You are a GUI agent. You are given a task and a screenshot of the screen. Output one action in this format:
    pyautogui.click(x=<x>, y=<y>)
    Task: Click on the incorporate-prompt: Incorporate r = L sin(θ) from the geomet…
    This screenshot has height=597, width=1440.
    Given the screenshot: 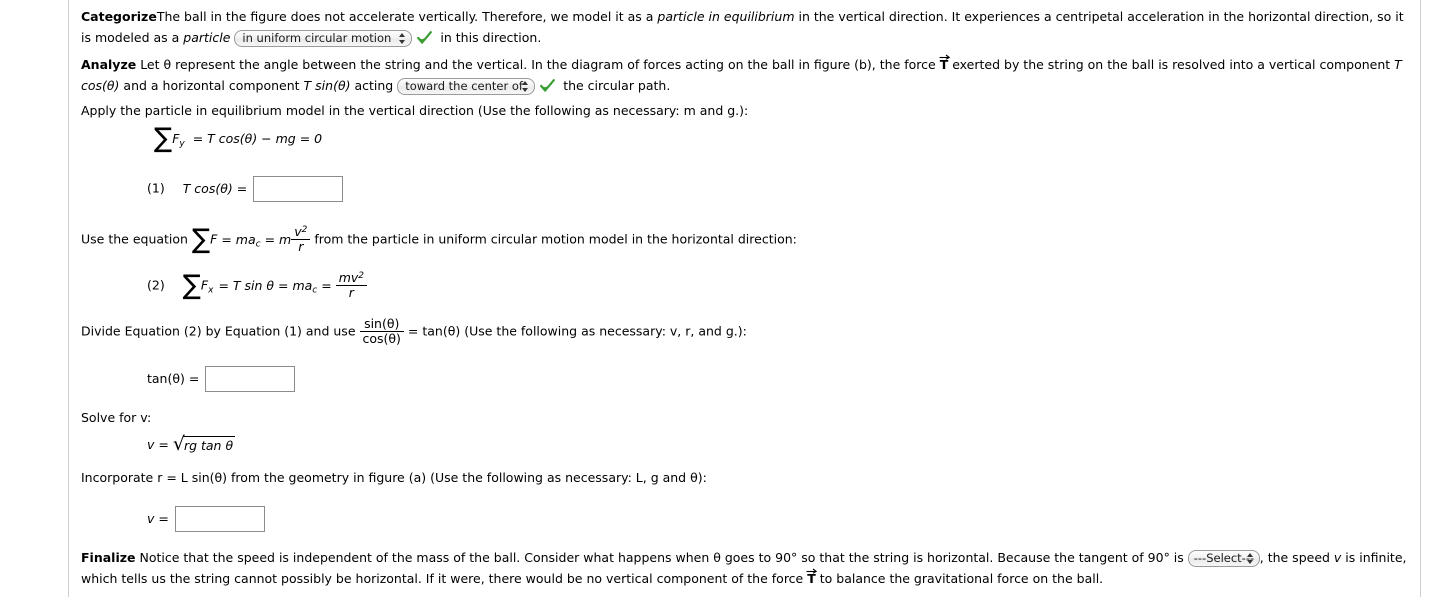 What is the action you would take?
    pyautogui.click(x=394, y=477)
    